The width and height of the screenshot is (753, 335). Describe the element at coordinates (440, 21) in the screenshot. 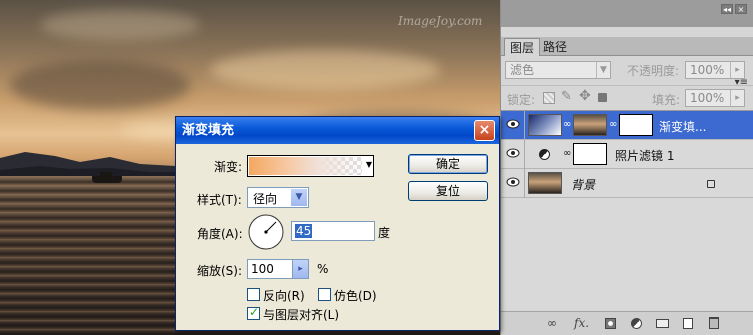

I see `watermark: ImageJoy.com` at that location.